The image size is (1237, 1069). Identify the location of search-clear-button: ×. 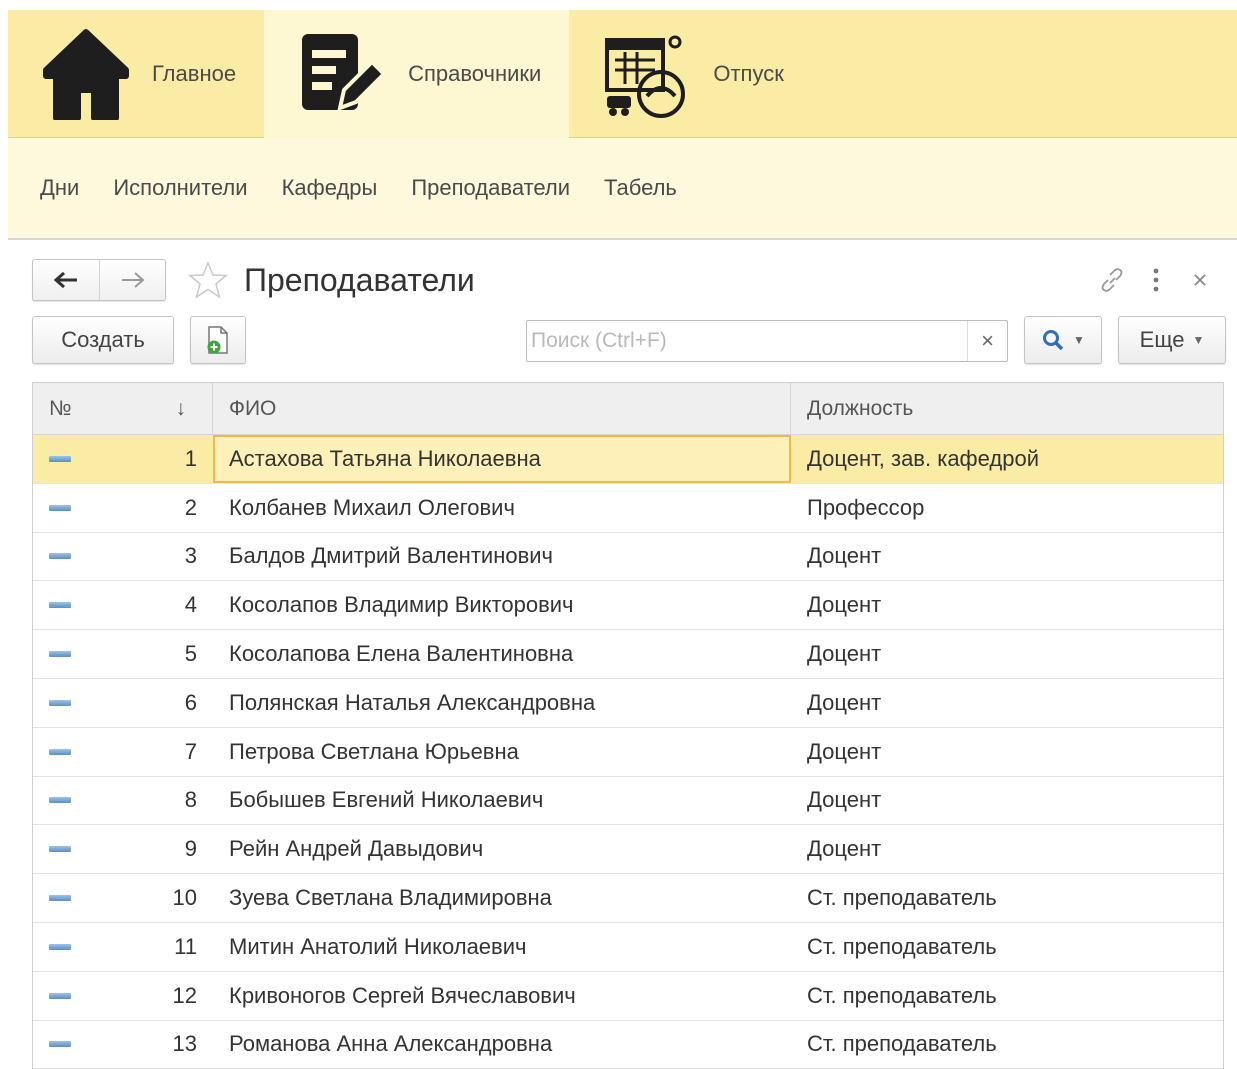
(987, 341).